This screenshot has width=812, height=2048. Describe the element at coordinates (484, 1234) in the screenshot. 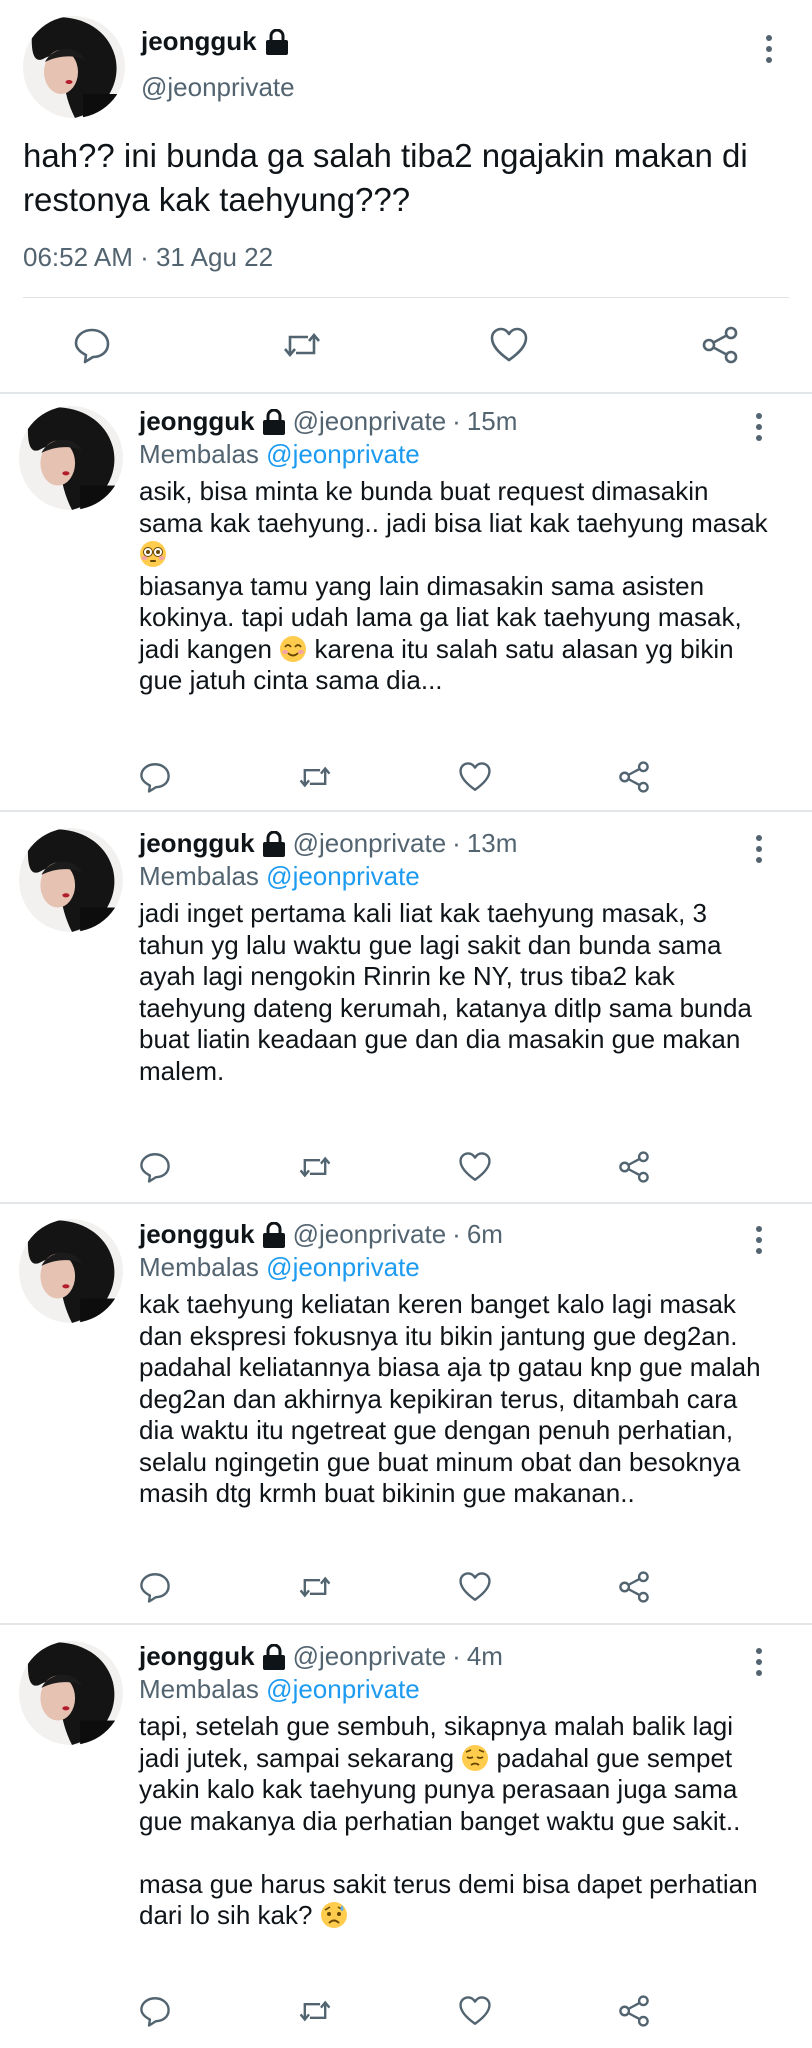

I see `reply-time: 6m` at that location.